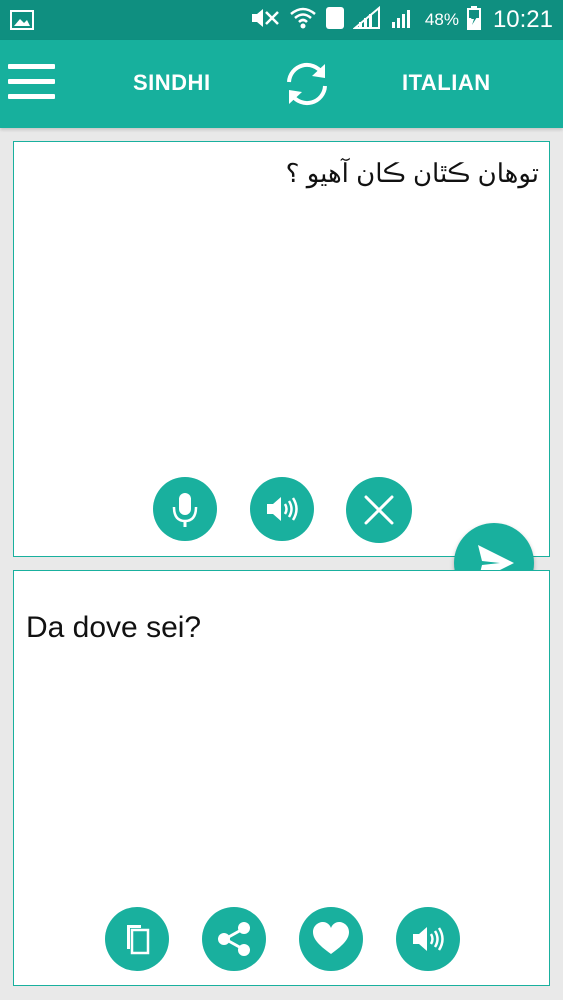 The image size is (563, 1000). I want to click on heart-icon, so click(331, 938).